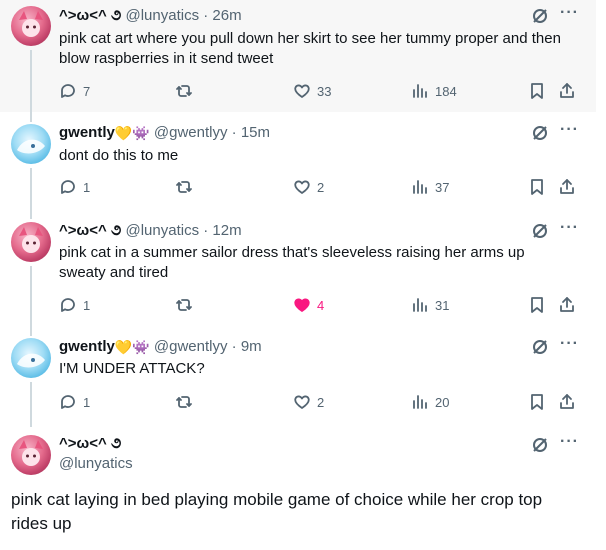 The image size is (606, 550). I want to click on tweet-actions: 1 2 20, so click(319, 402).